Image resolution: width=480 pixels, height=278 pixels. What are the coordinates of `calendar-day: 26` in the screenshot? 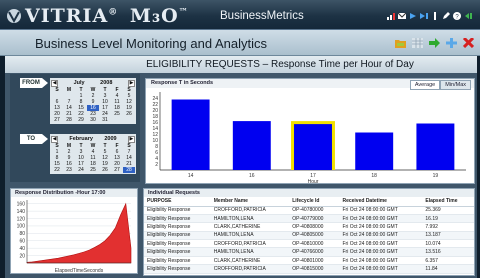 It's located at (105, 170).